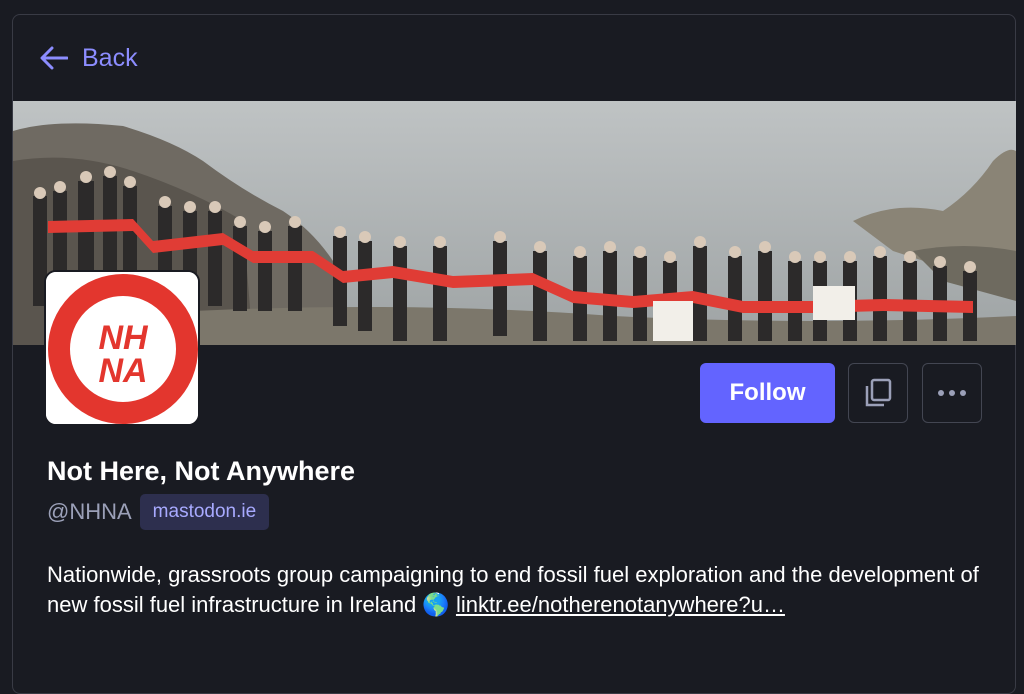  I want to click on account-handle: @NHNA, so click(89, 511).